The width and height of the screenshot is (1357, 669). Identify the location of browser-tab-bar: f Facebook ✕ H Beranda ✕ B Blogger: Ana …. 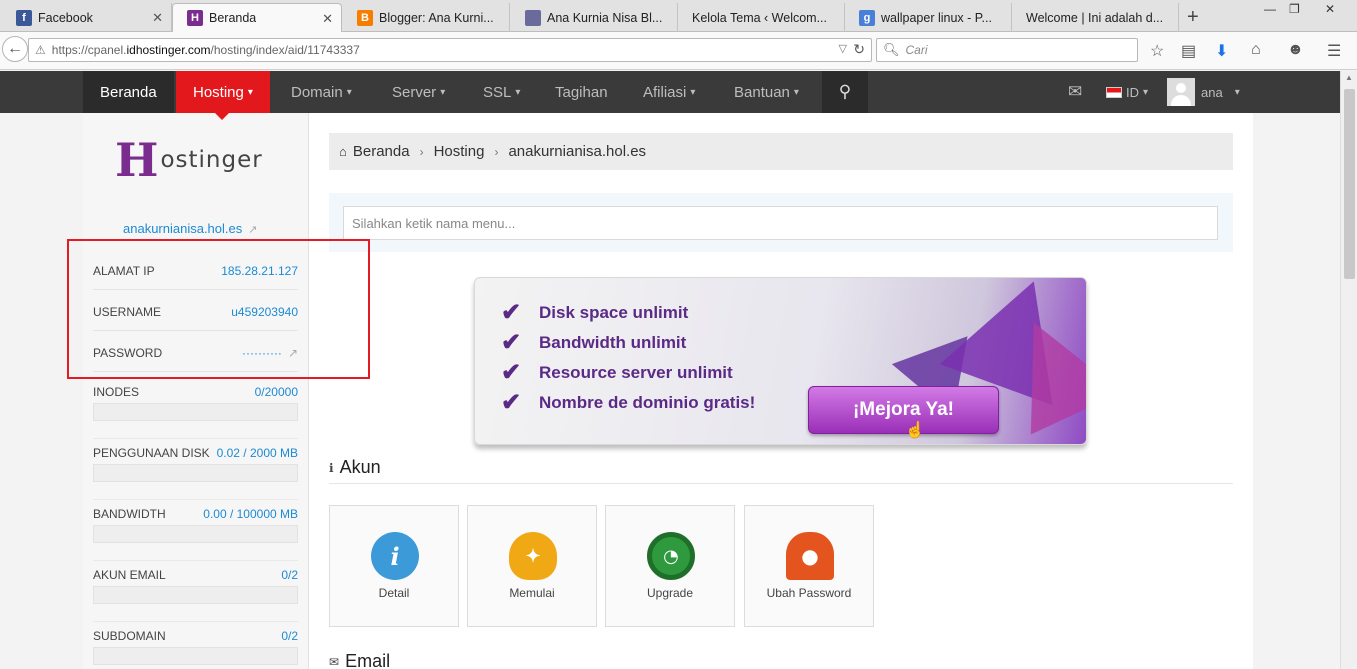
(678, 16).